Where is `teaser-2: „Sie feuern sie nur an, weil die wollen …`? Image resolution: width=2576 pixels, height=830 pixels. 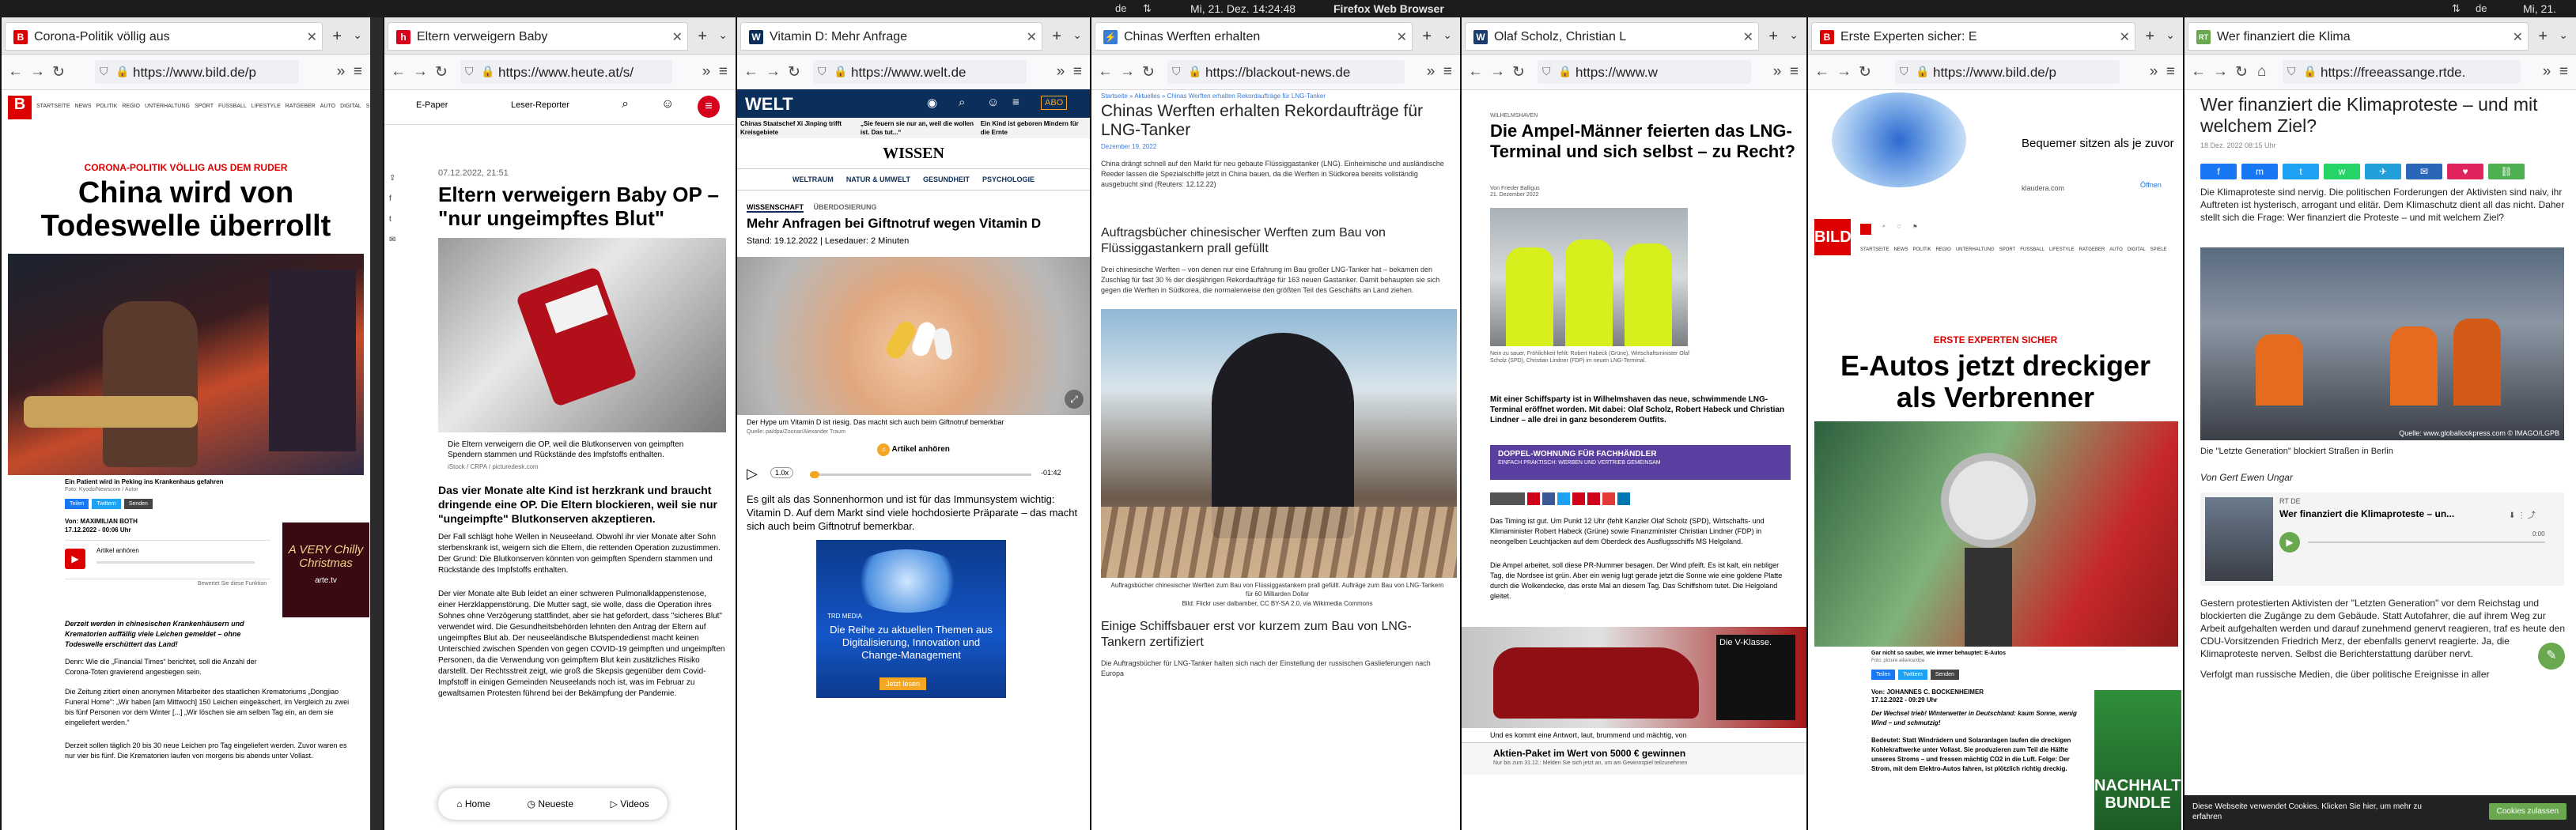 teaser-2: „Sie feuern sie nur an, weil die wollen … is located at coordinates (918, 128).